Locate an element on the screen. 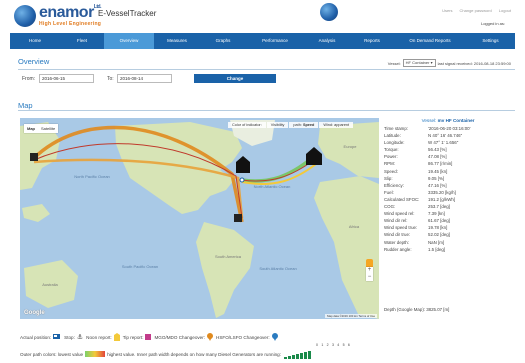 This screenshot has height=363, width=525. info-row: Time stamp: '2016-06-20 03:16:00' is located at coordinates (448, 128).